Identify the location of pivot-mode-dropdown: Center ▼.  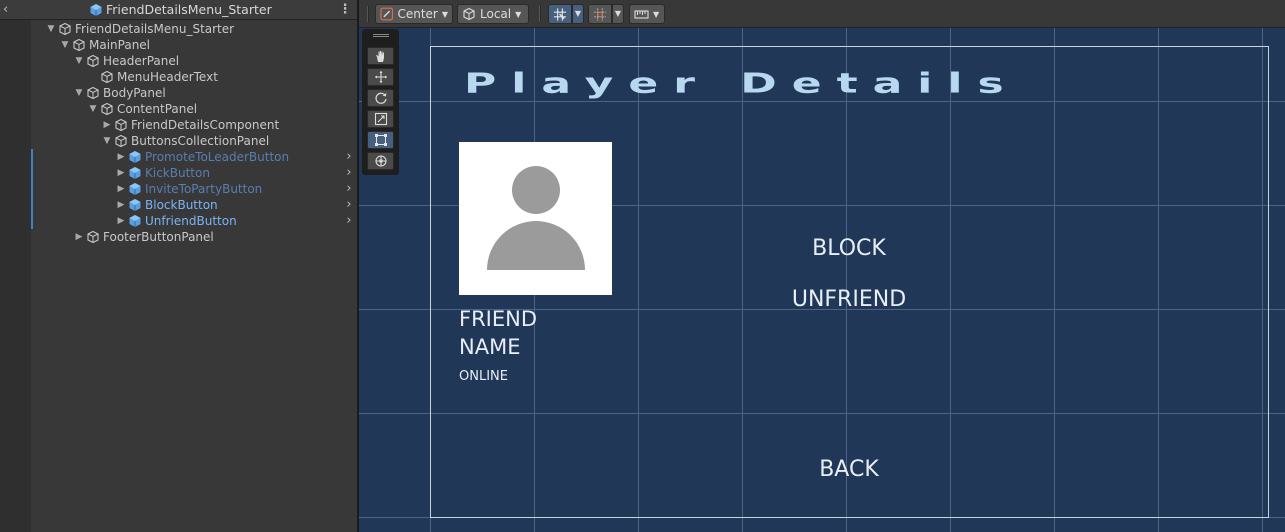
(414, 14).